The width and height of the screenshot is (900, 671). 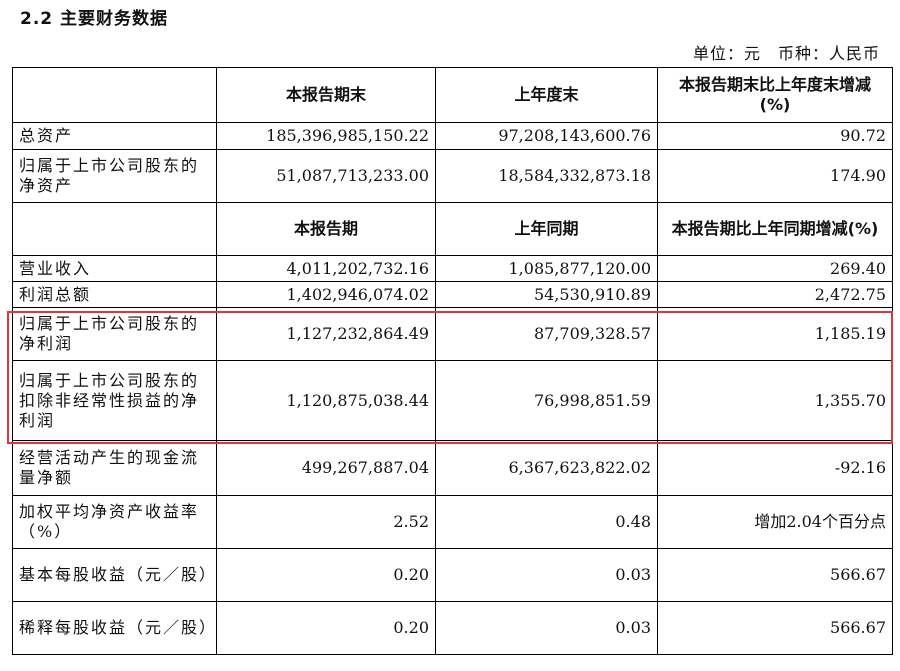 I want to click on unit-currency-note: 单位：元 币种：人民币, so click(x=786, y=53).